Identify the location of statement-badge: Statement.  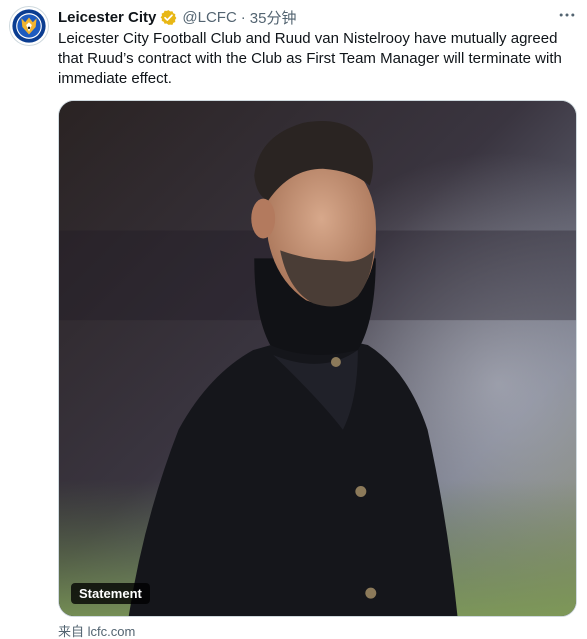
(110, 593).